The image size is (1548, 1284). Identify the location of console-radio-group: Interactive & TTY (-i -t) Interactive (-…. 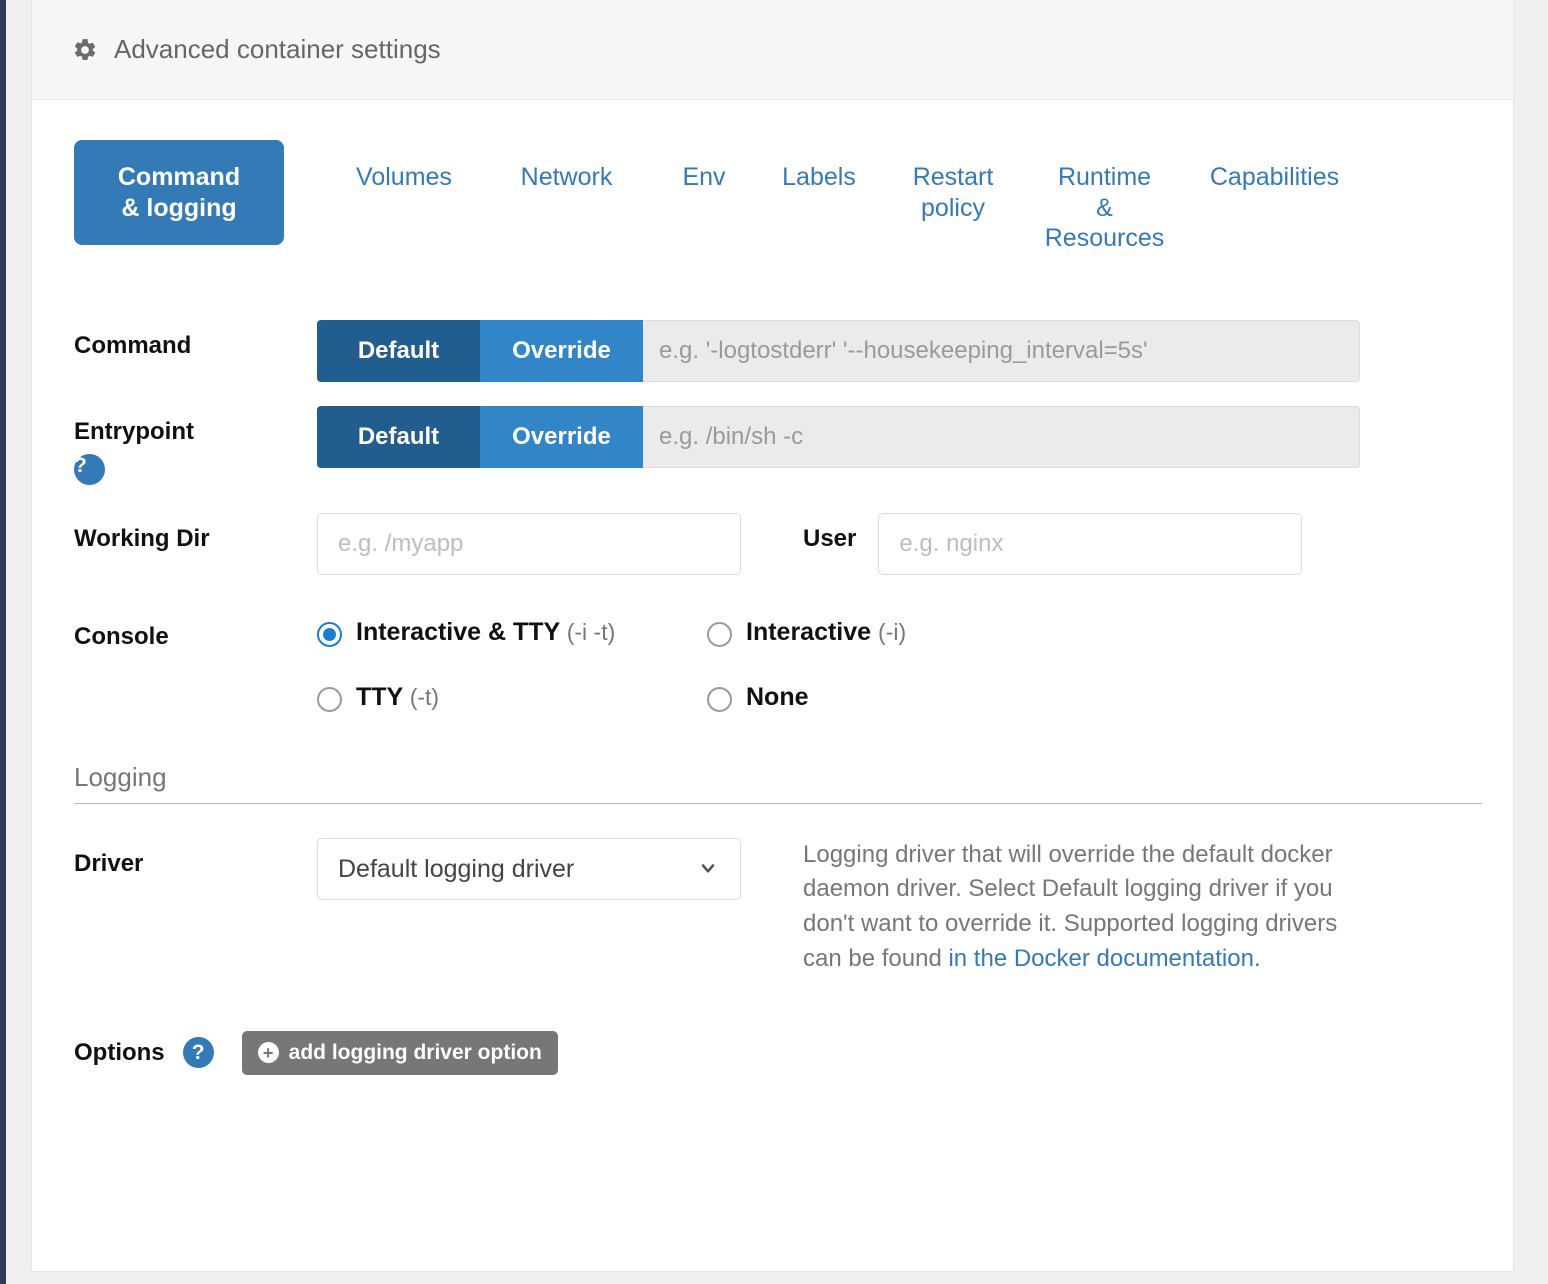
(837, 663).